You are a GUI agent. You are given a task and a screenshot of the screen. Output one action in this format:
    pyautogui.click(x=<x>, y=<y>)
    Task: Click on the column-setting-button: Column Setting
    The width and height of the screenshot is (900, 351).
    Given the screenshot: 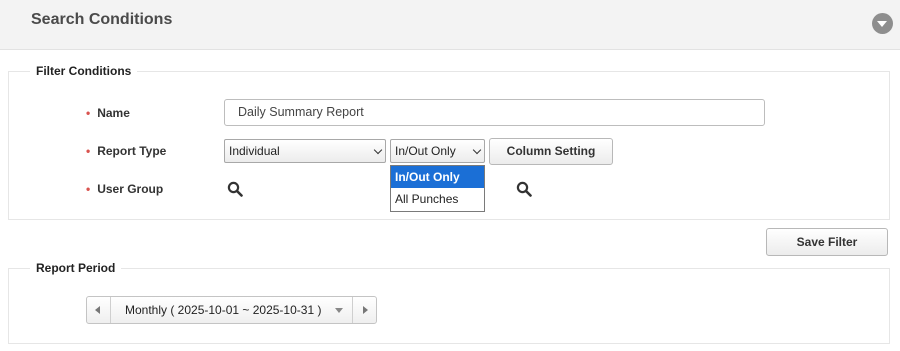 What is the action you would take?
    pyautogui.click(x=551, y=151)
    